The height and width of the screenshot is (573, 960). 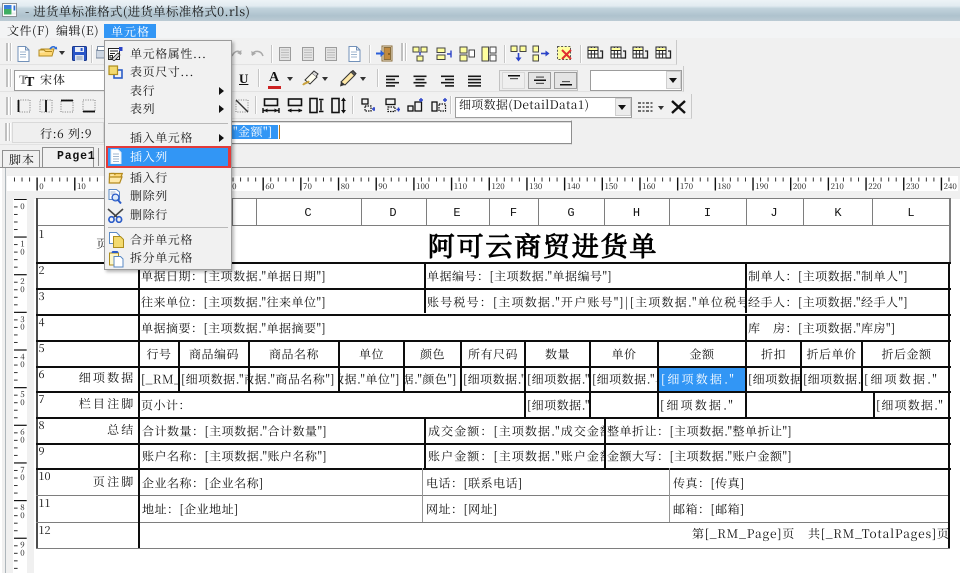 What do you see at coordinates (307, 186) in the screenshot?
I see `svg-text: 70` at bounding box center [307, 186].